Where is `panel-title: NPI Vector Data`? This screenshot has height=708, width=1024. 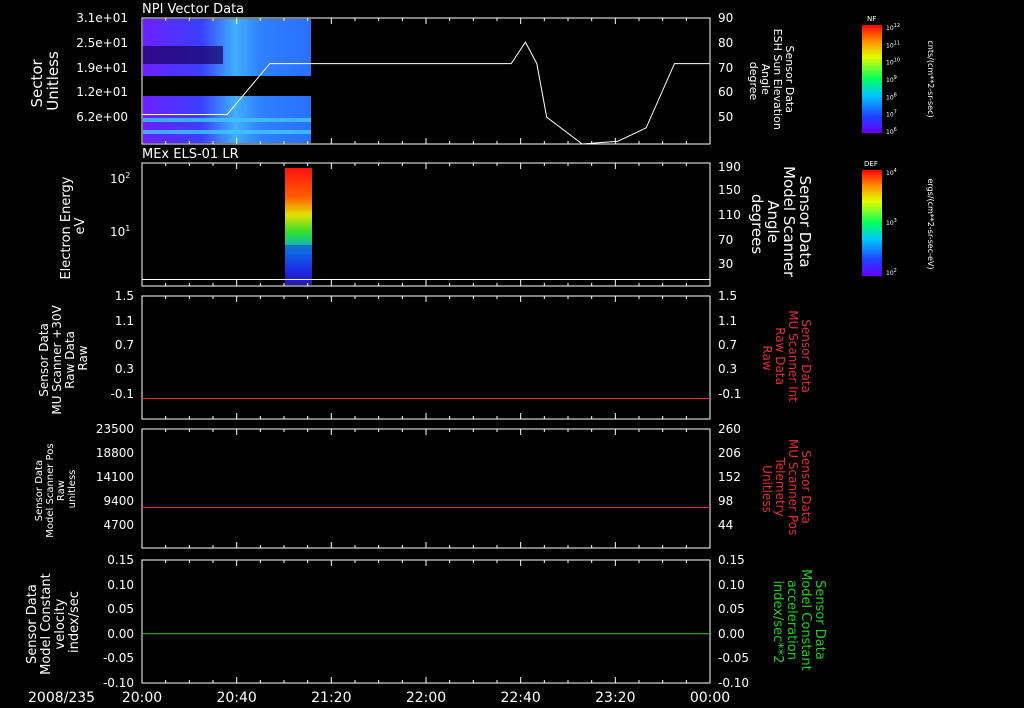 panel-title: NPI Vector Data is located at coordinates (193, 9).